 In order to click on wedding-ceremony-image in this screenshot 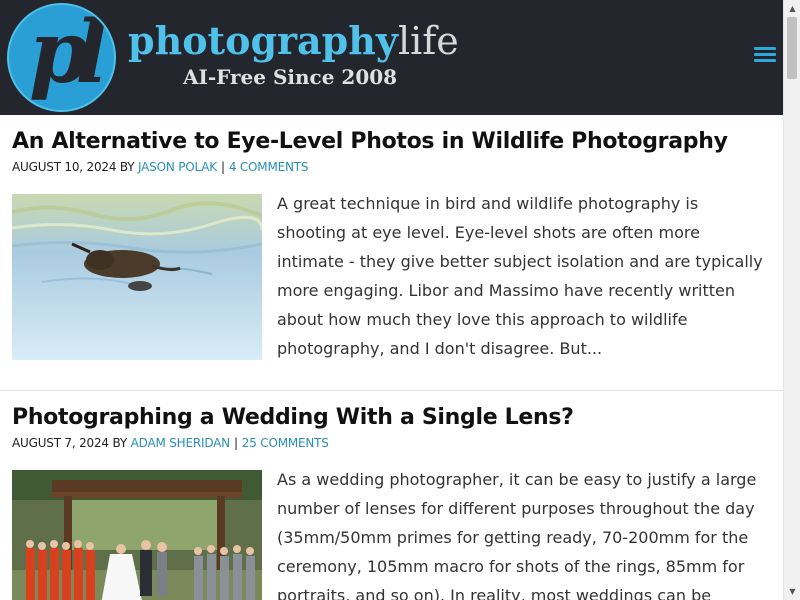, I will do `click(137, 535)`.